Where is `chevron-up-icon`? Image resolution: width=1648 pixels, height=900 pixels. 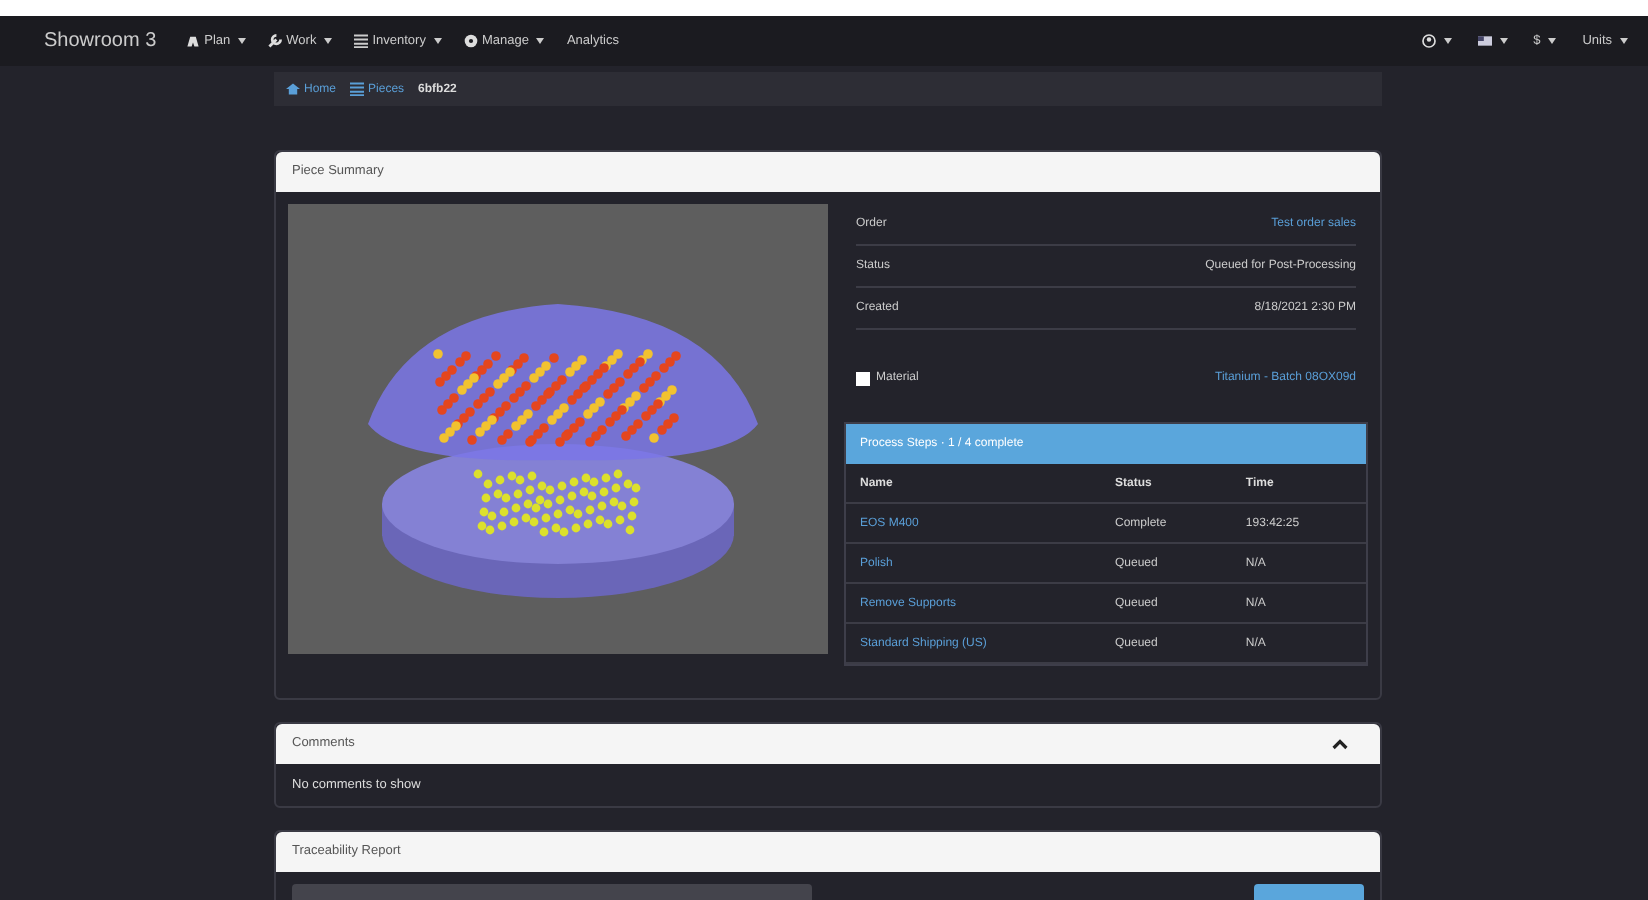 chevron-up-icon is located at coordinates (1340, 744).